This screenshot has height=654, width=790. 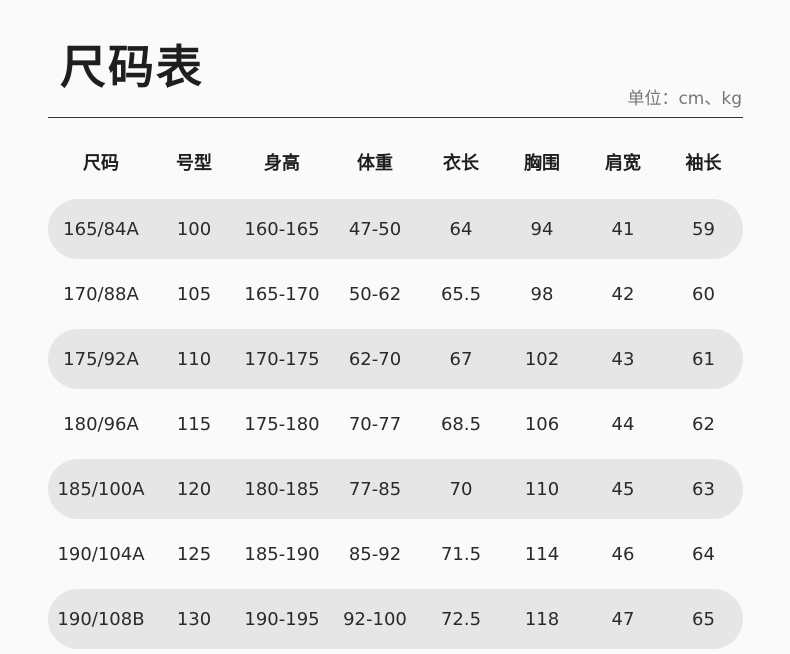 What do you see at coordinates (623, 489) in the screenshot?
I see `table-cell: 45` at bounding box center [623, 489].